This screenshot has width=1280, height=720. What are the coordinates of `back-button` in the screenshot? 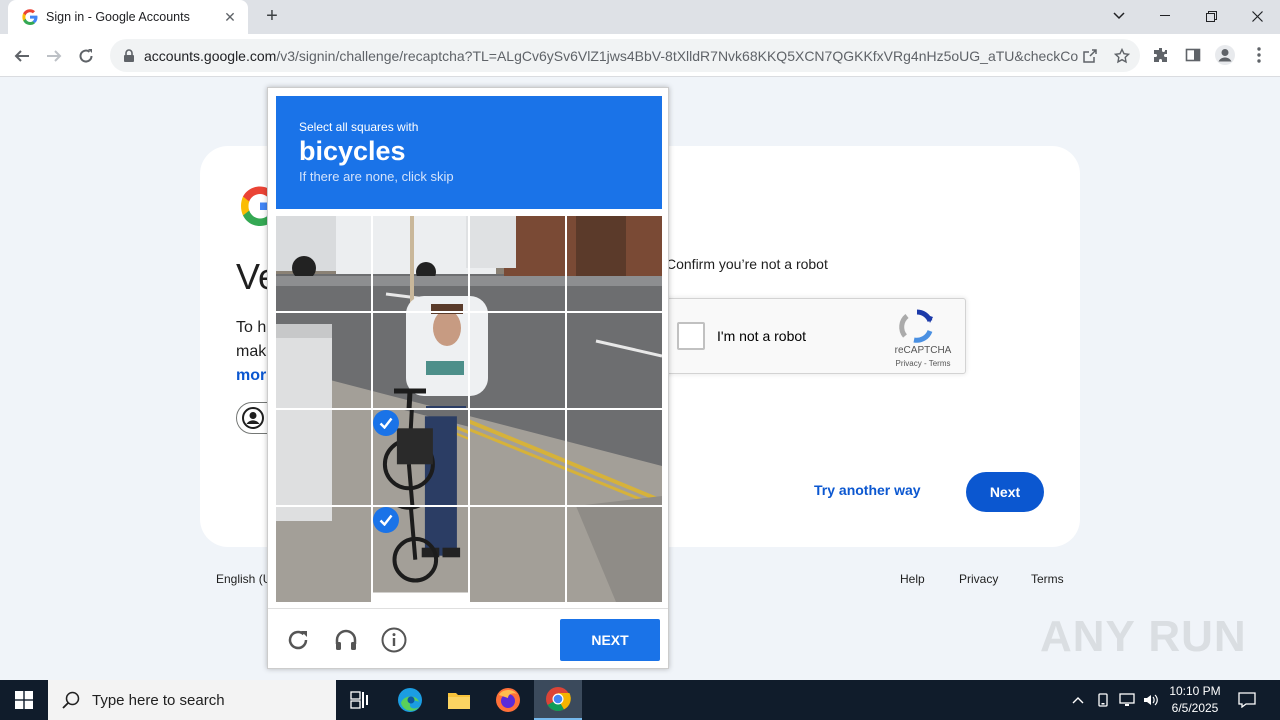 It's located at (22, 56).